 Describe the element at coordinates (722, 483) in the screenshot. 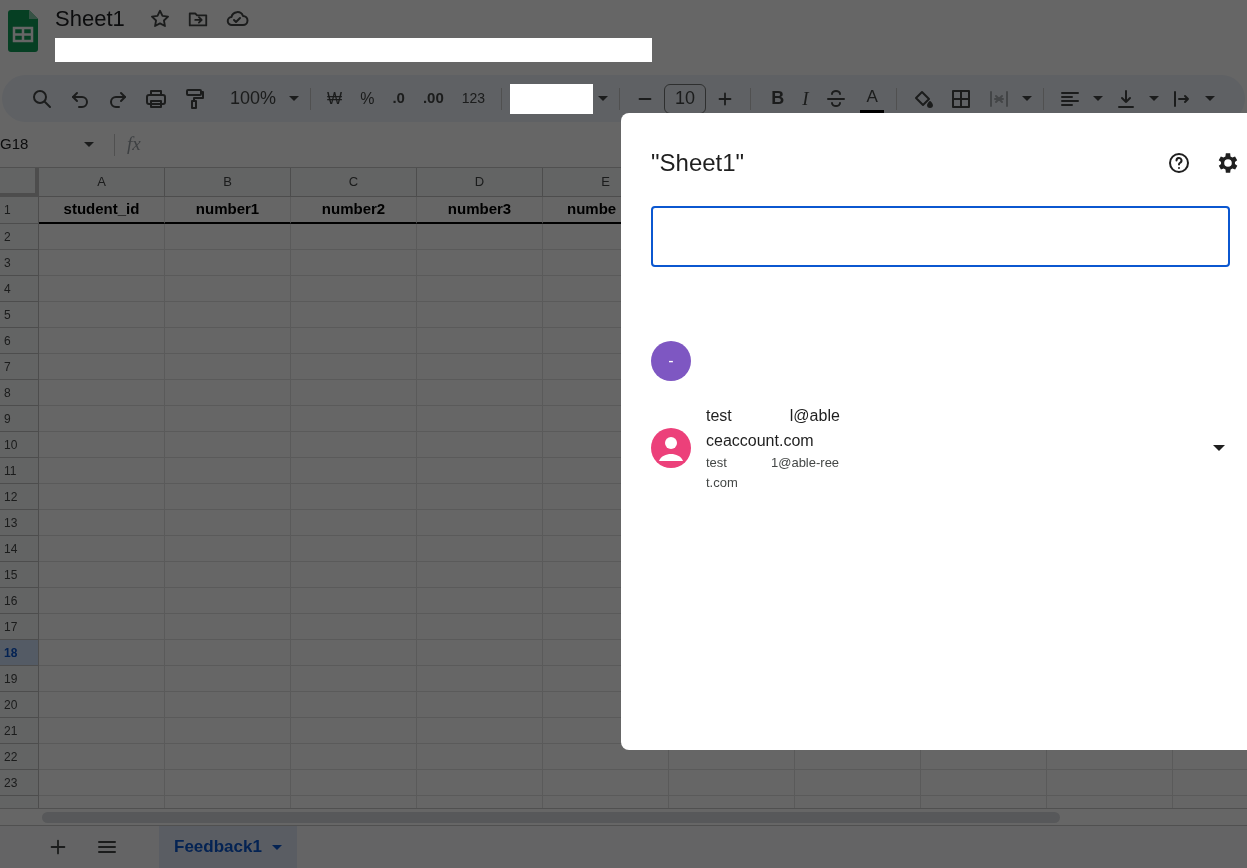

I see `person-email: t.com` at that location.